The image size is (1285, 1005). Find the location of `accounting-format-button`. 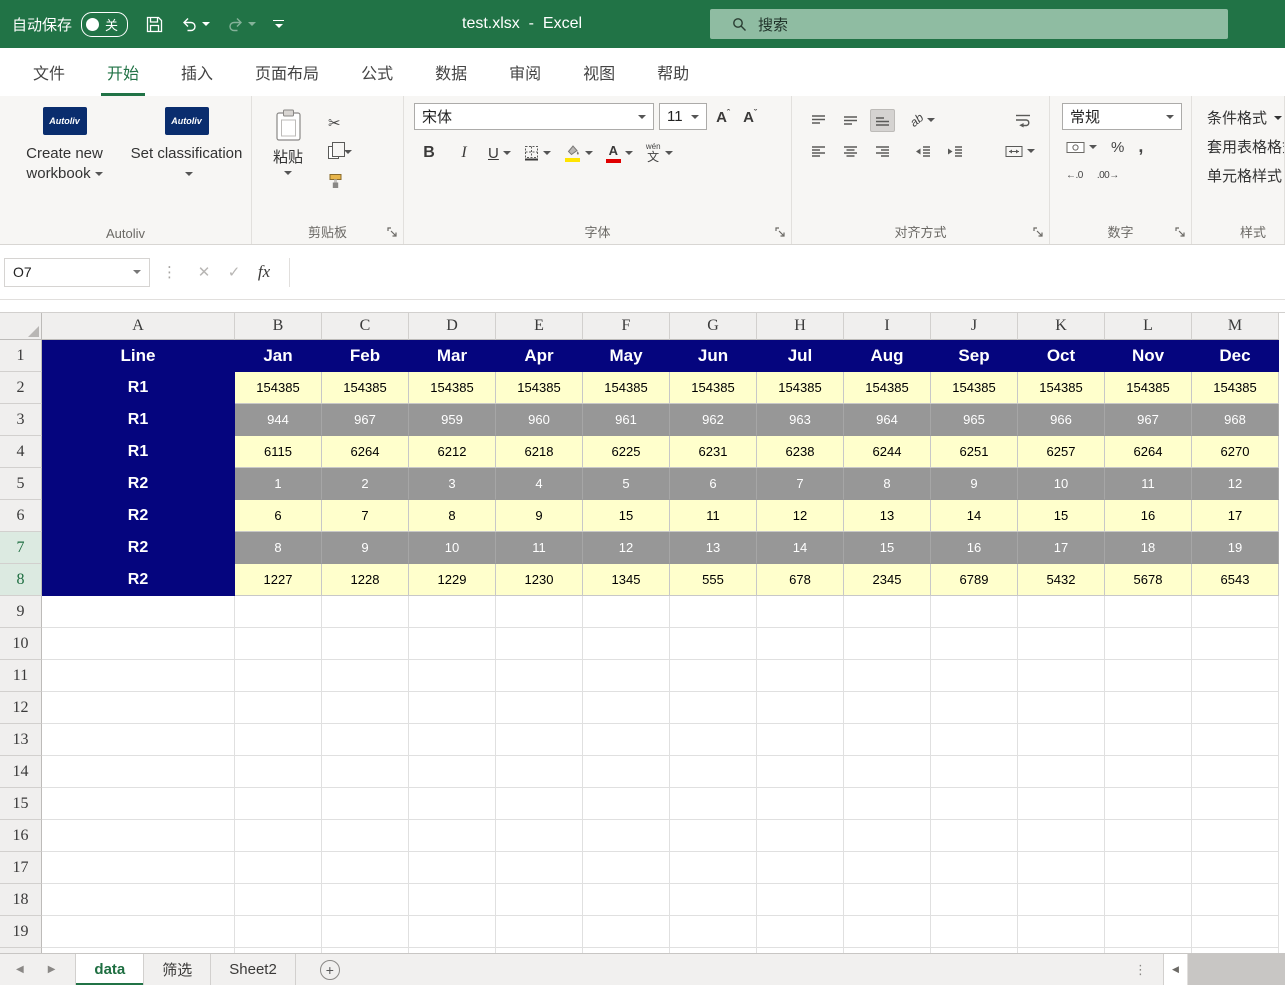

accounting-format-button is located at coordinates (1081, 147).